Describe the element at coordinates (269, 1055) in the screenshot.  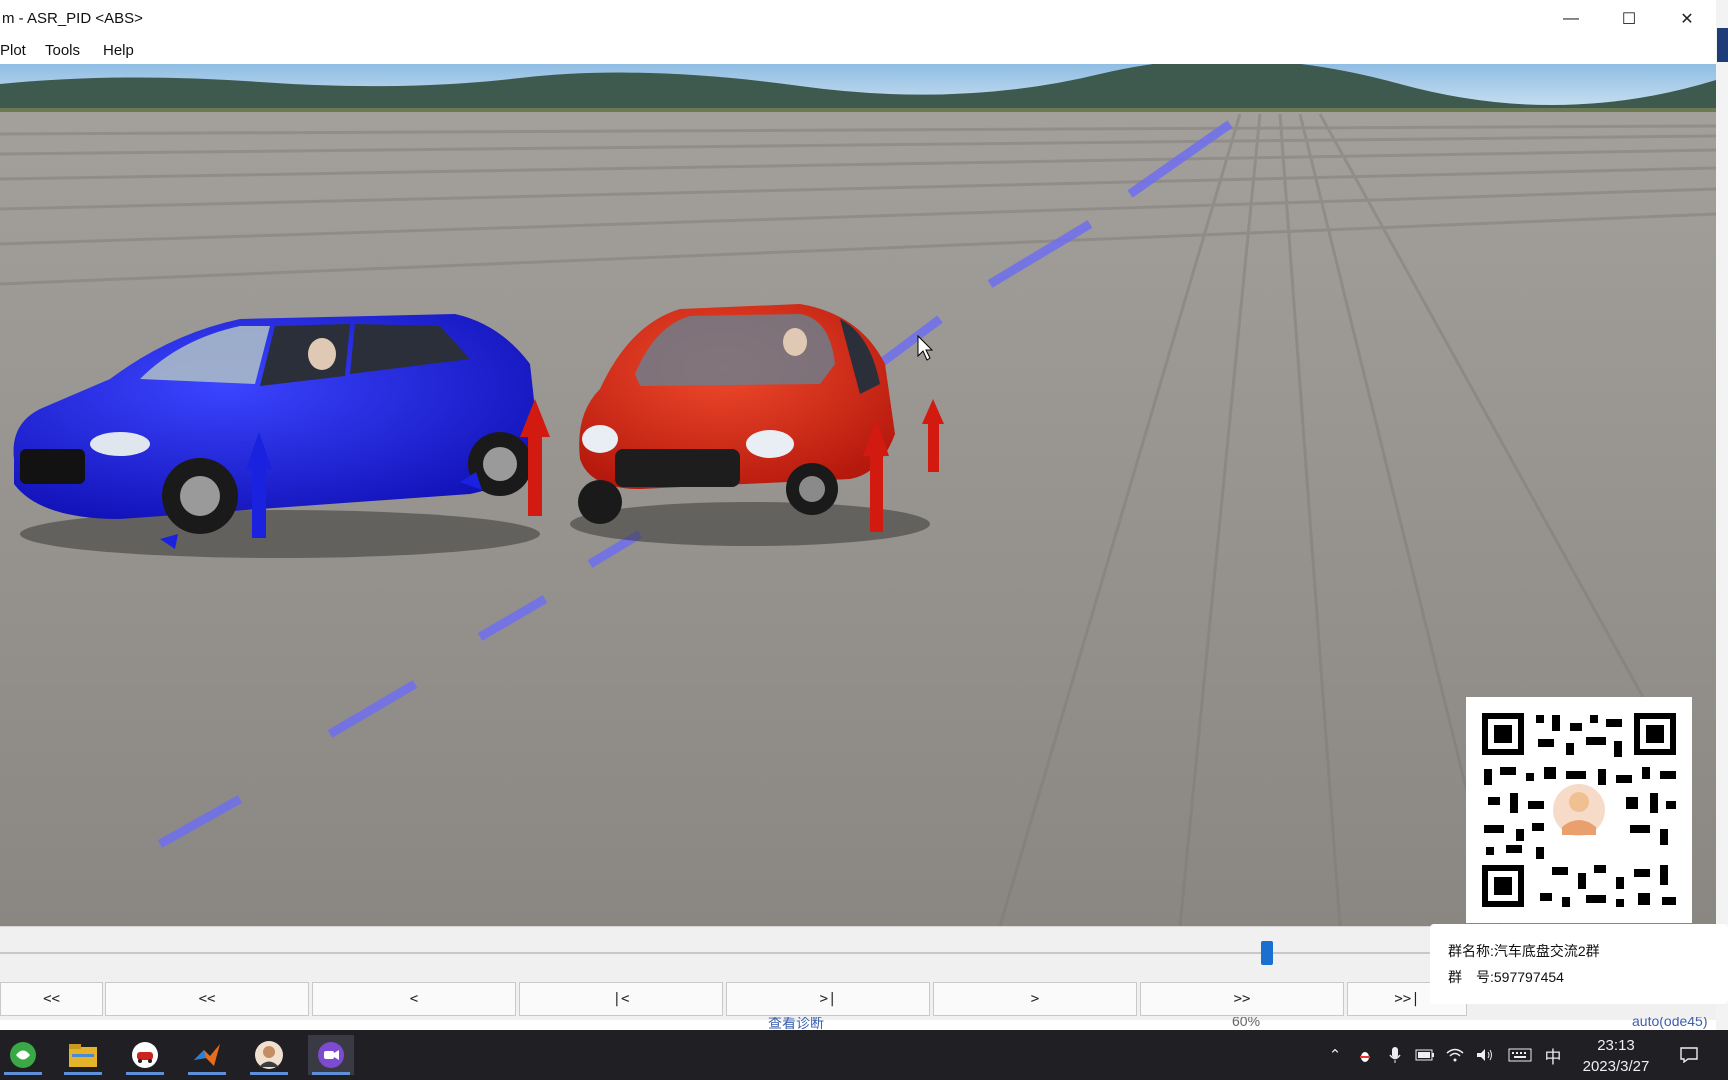
I see `user-avatar-icon` at that location.